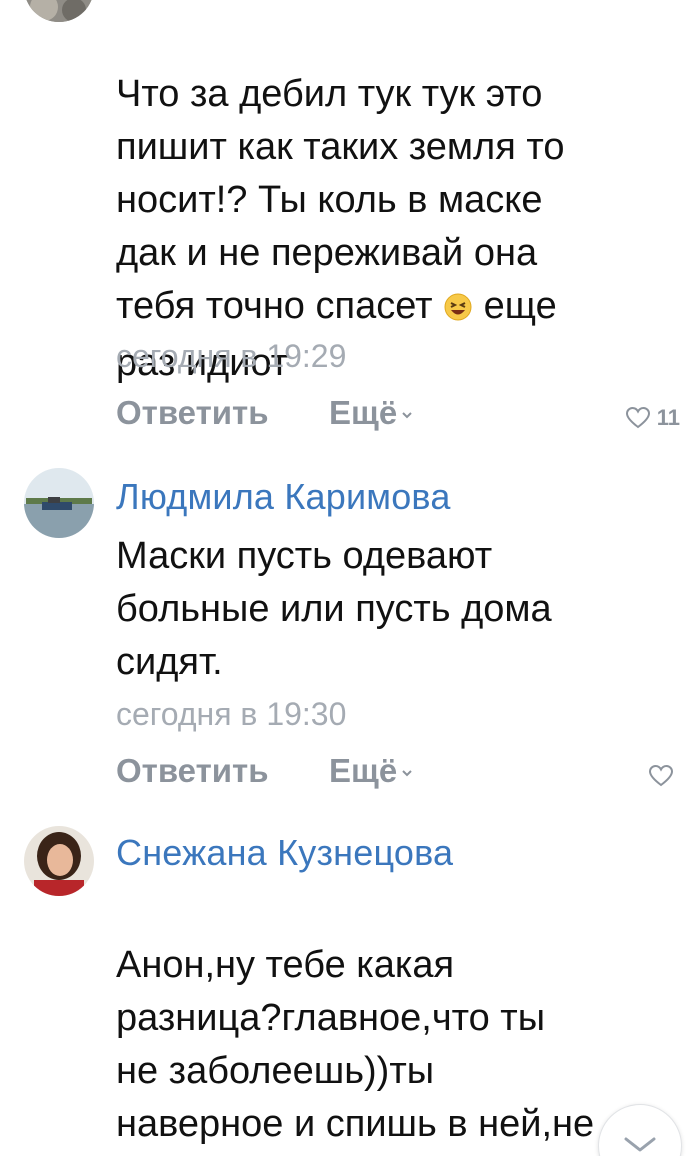 Image resolution: width=700 pixels, height=1156 pixels. I want to click on comment-timestamp: сегодня в 19:29, so click(231, 356).